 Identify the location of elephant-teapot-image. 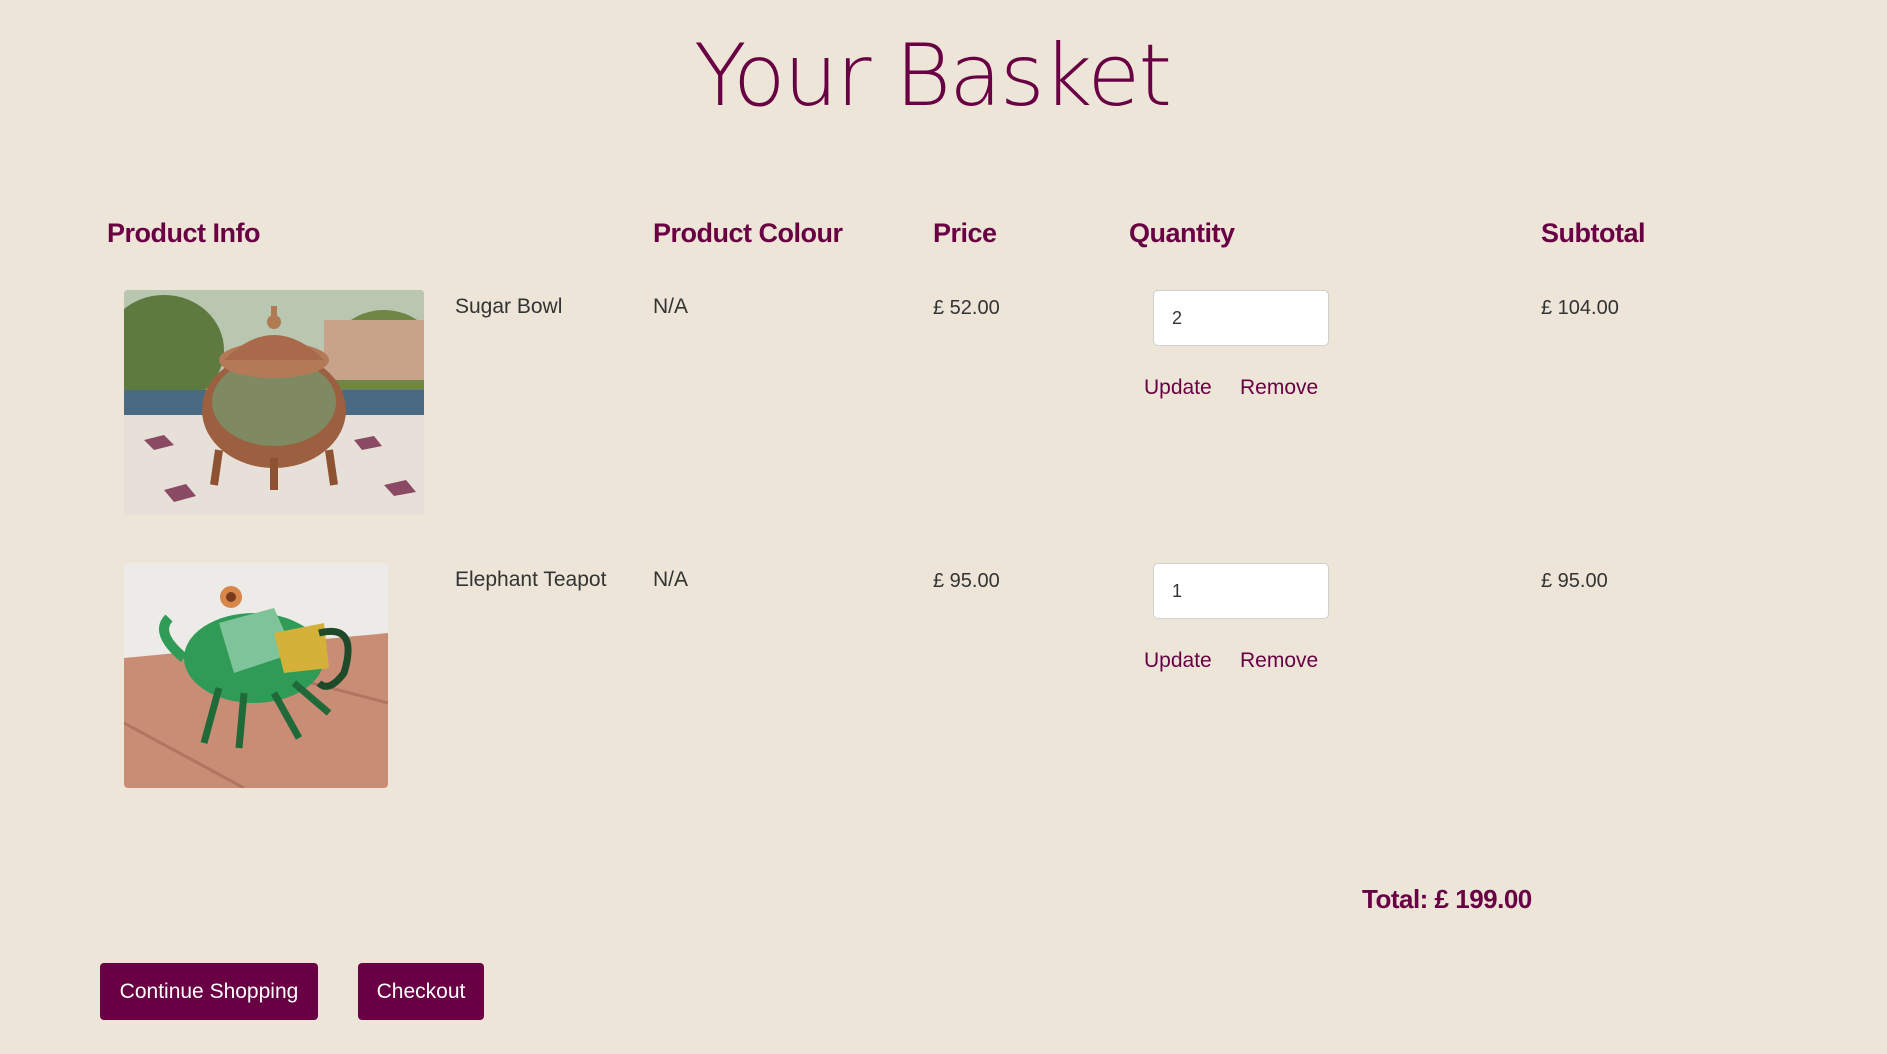
(256, 675).